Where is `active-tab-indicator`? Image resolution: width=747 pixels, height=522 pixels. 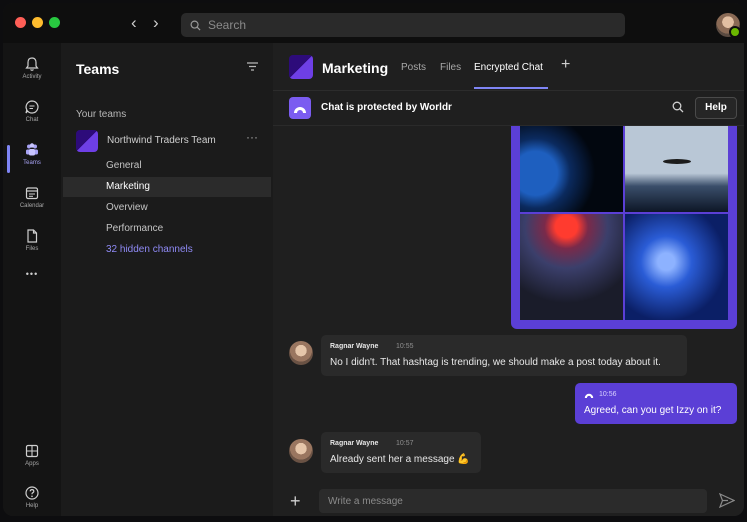 active-tab-indicator is located at coordinates (511, 88).